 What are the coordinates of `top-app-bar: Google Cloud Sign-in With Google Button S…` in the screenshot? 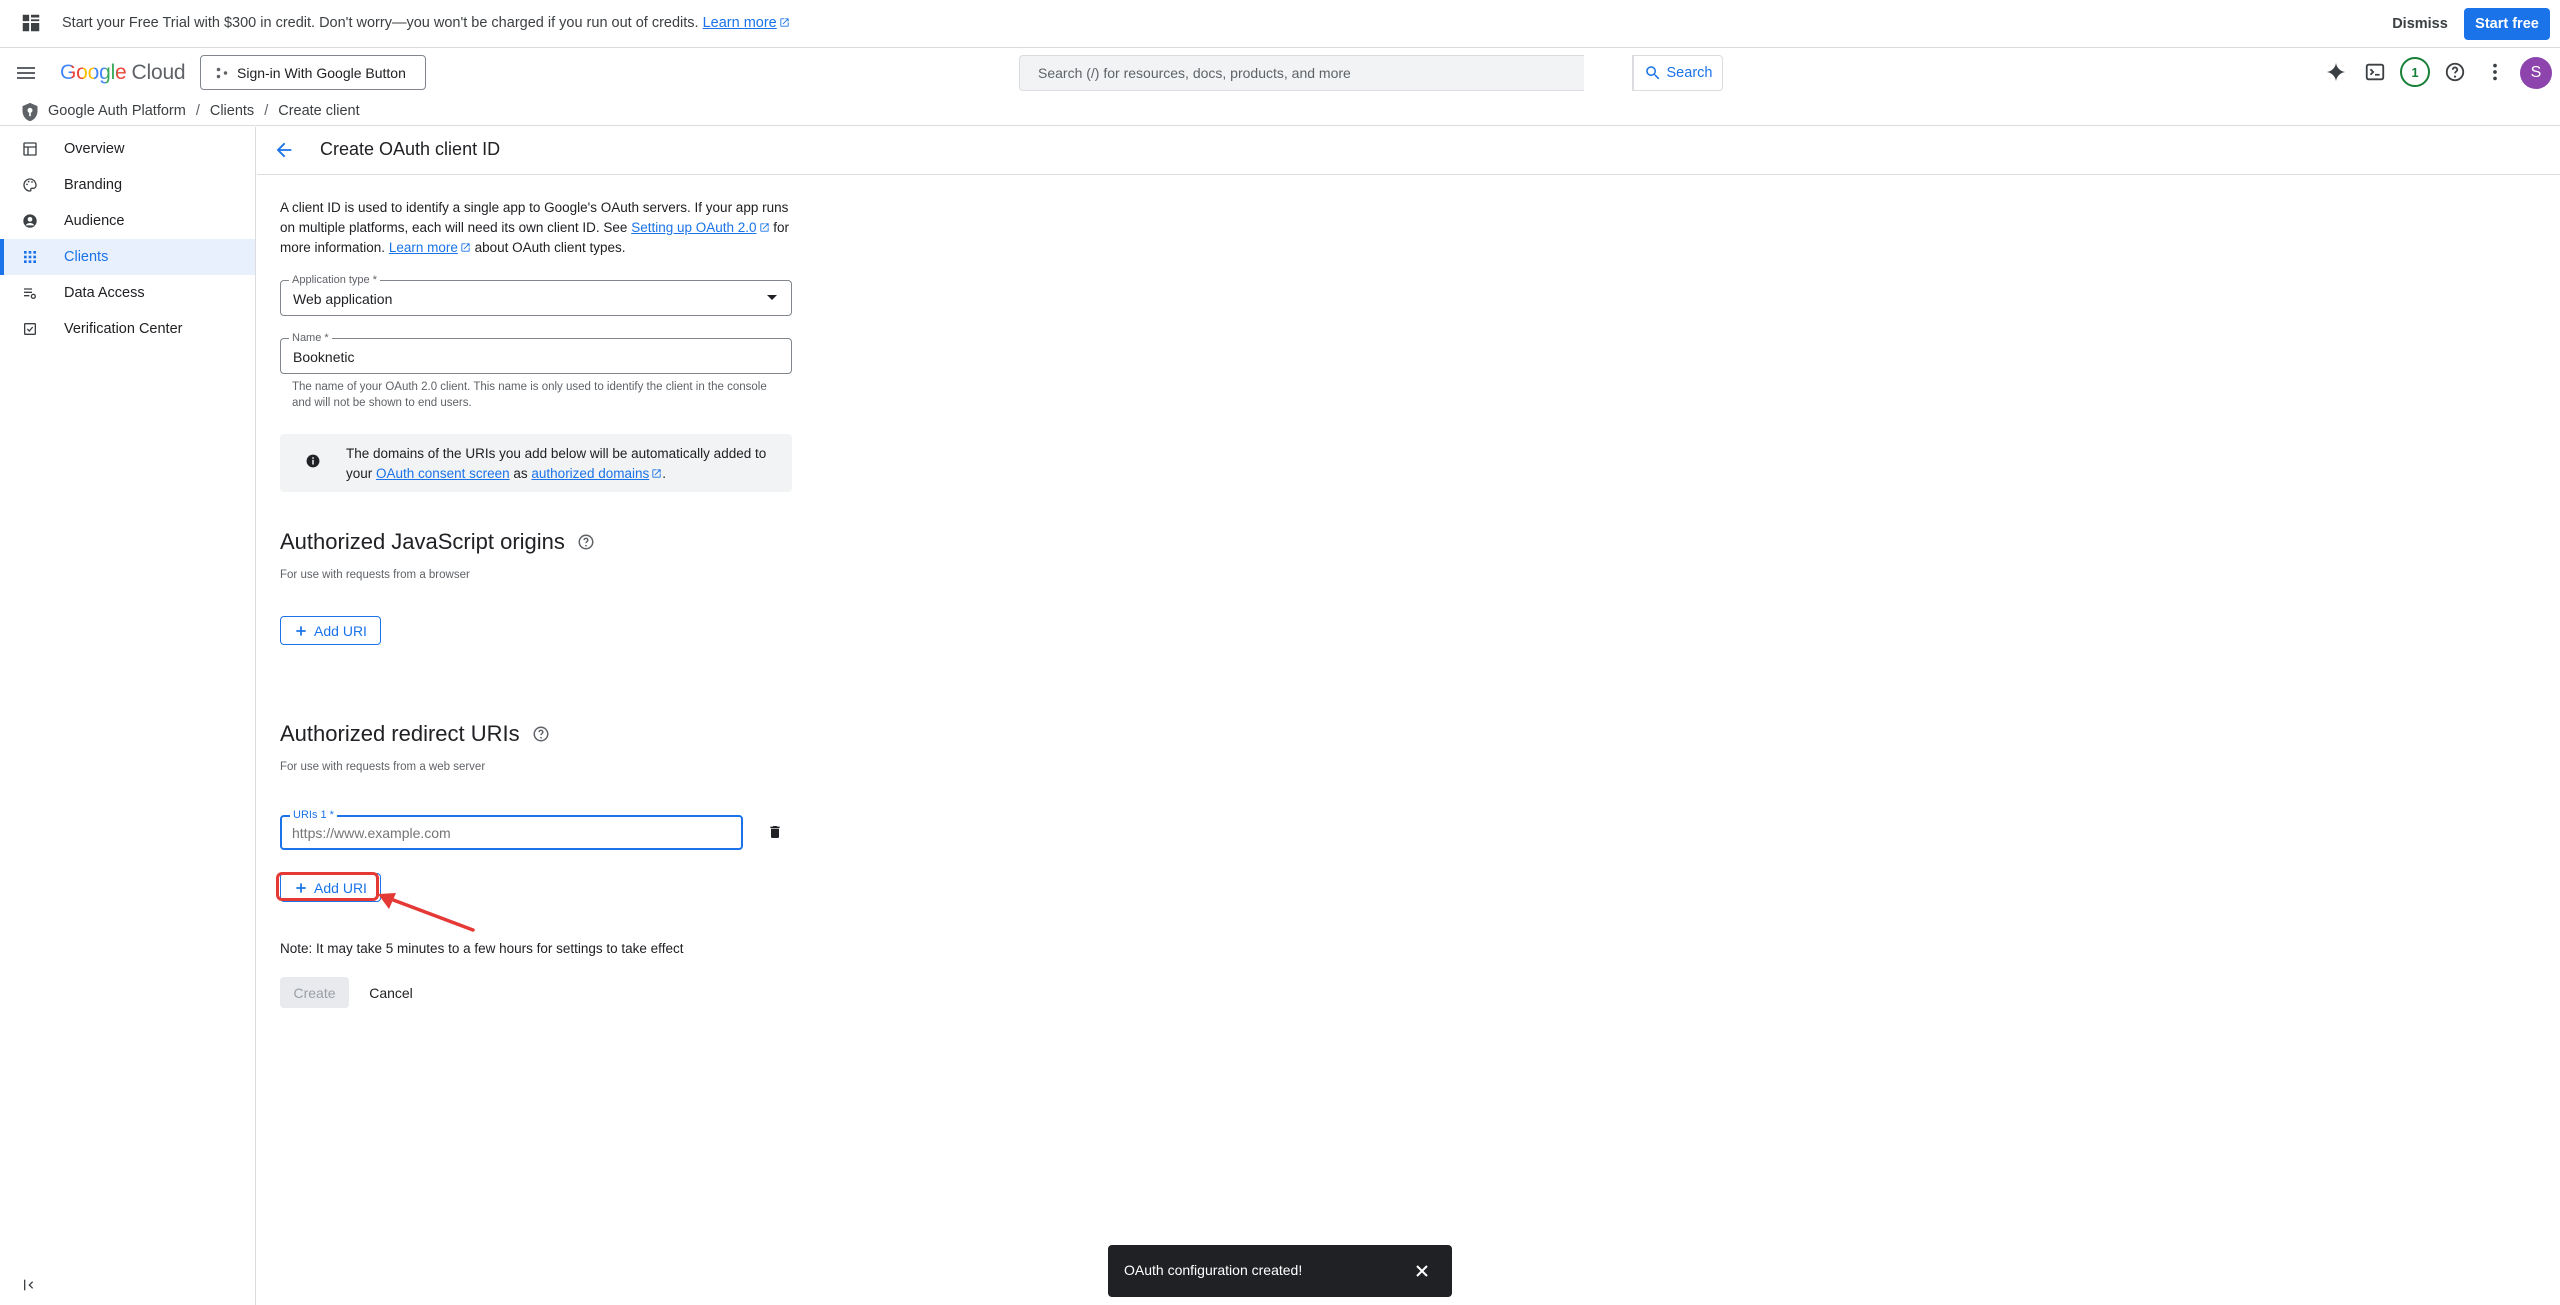 It's located at (1280, 73).